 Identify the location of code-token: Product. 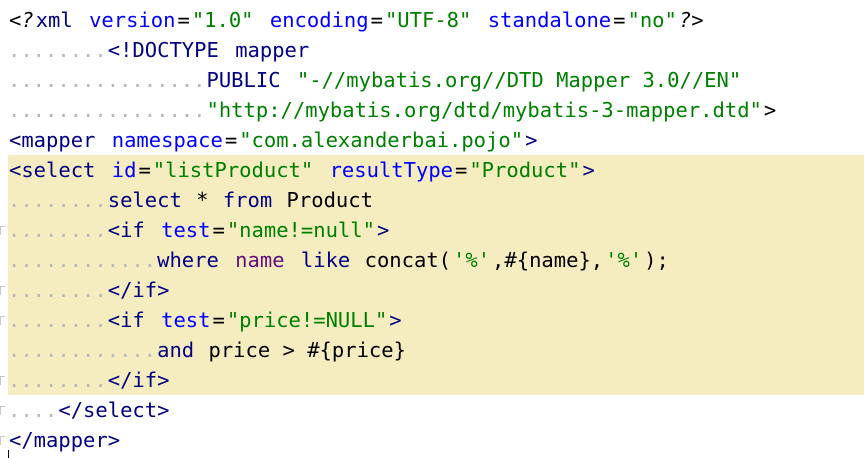
(323, 200).